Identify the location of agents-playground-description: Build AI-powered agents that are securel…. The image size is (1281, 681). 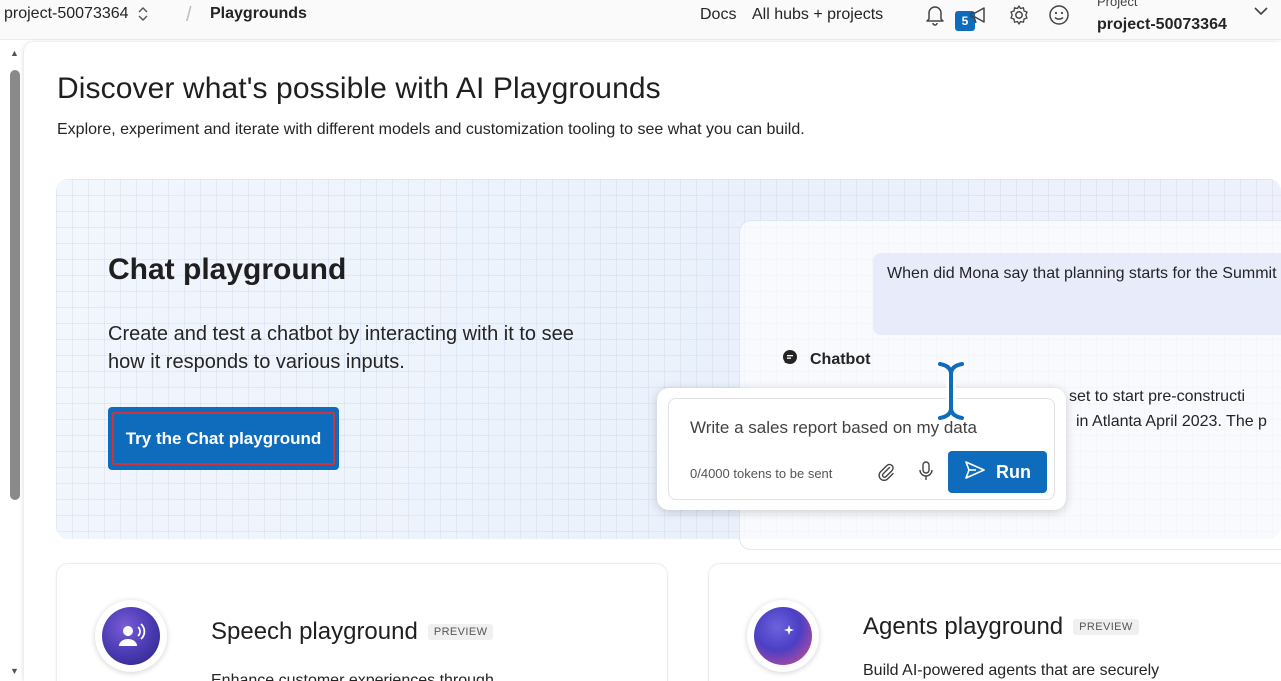
(1011, 670).